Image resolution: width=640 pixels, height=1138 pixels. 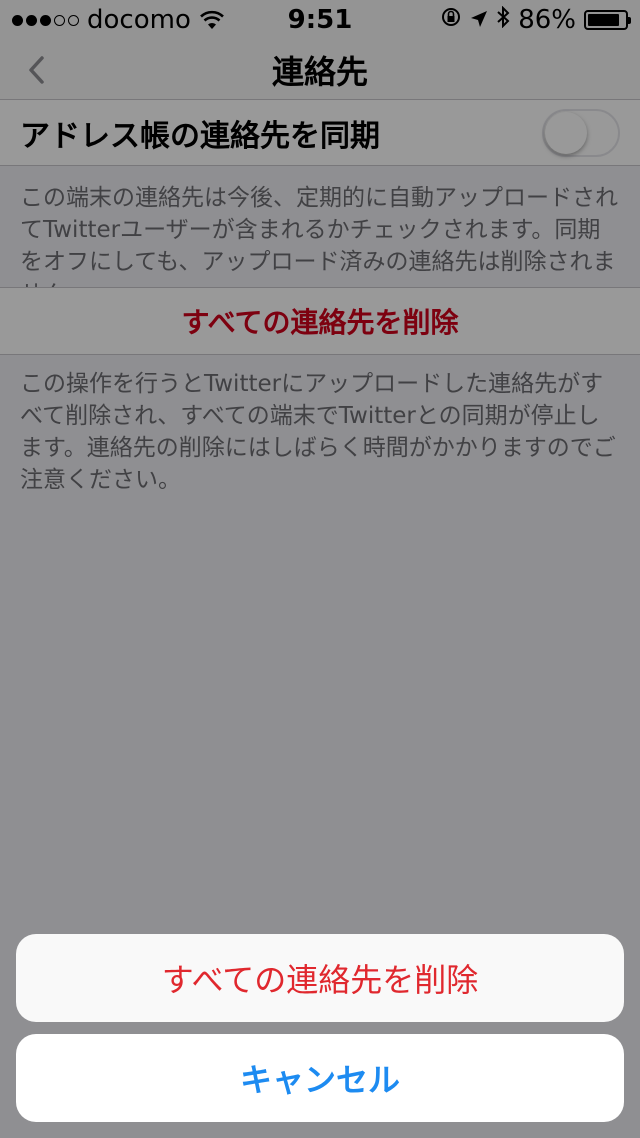 I want to click on action-sheet-delete-button: すべての連絡先を削除, so click(x=320, y=978).